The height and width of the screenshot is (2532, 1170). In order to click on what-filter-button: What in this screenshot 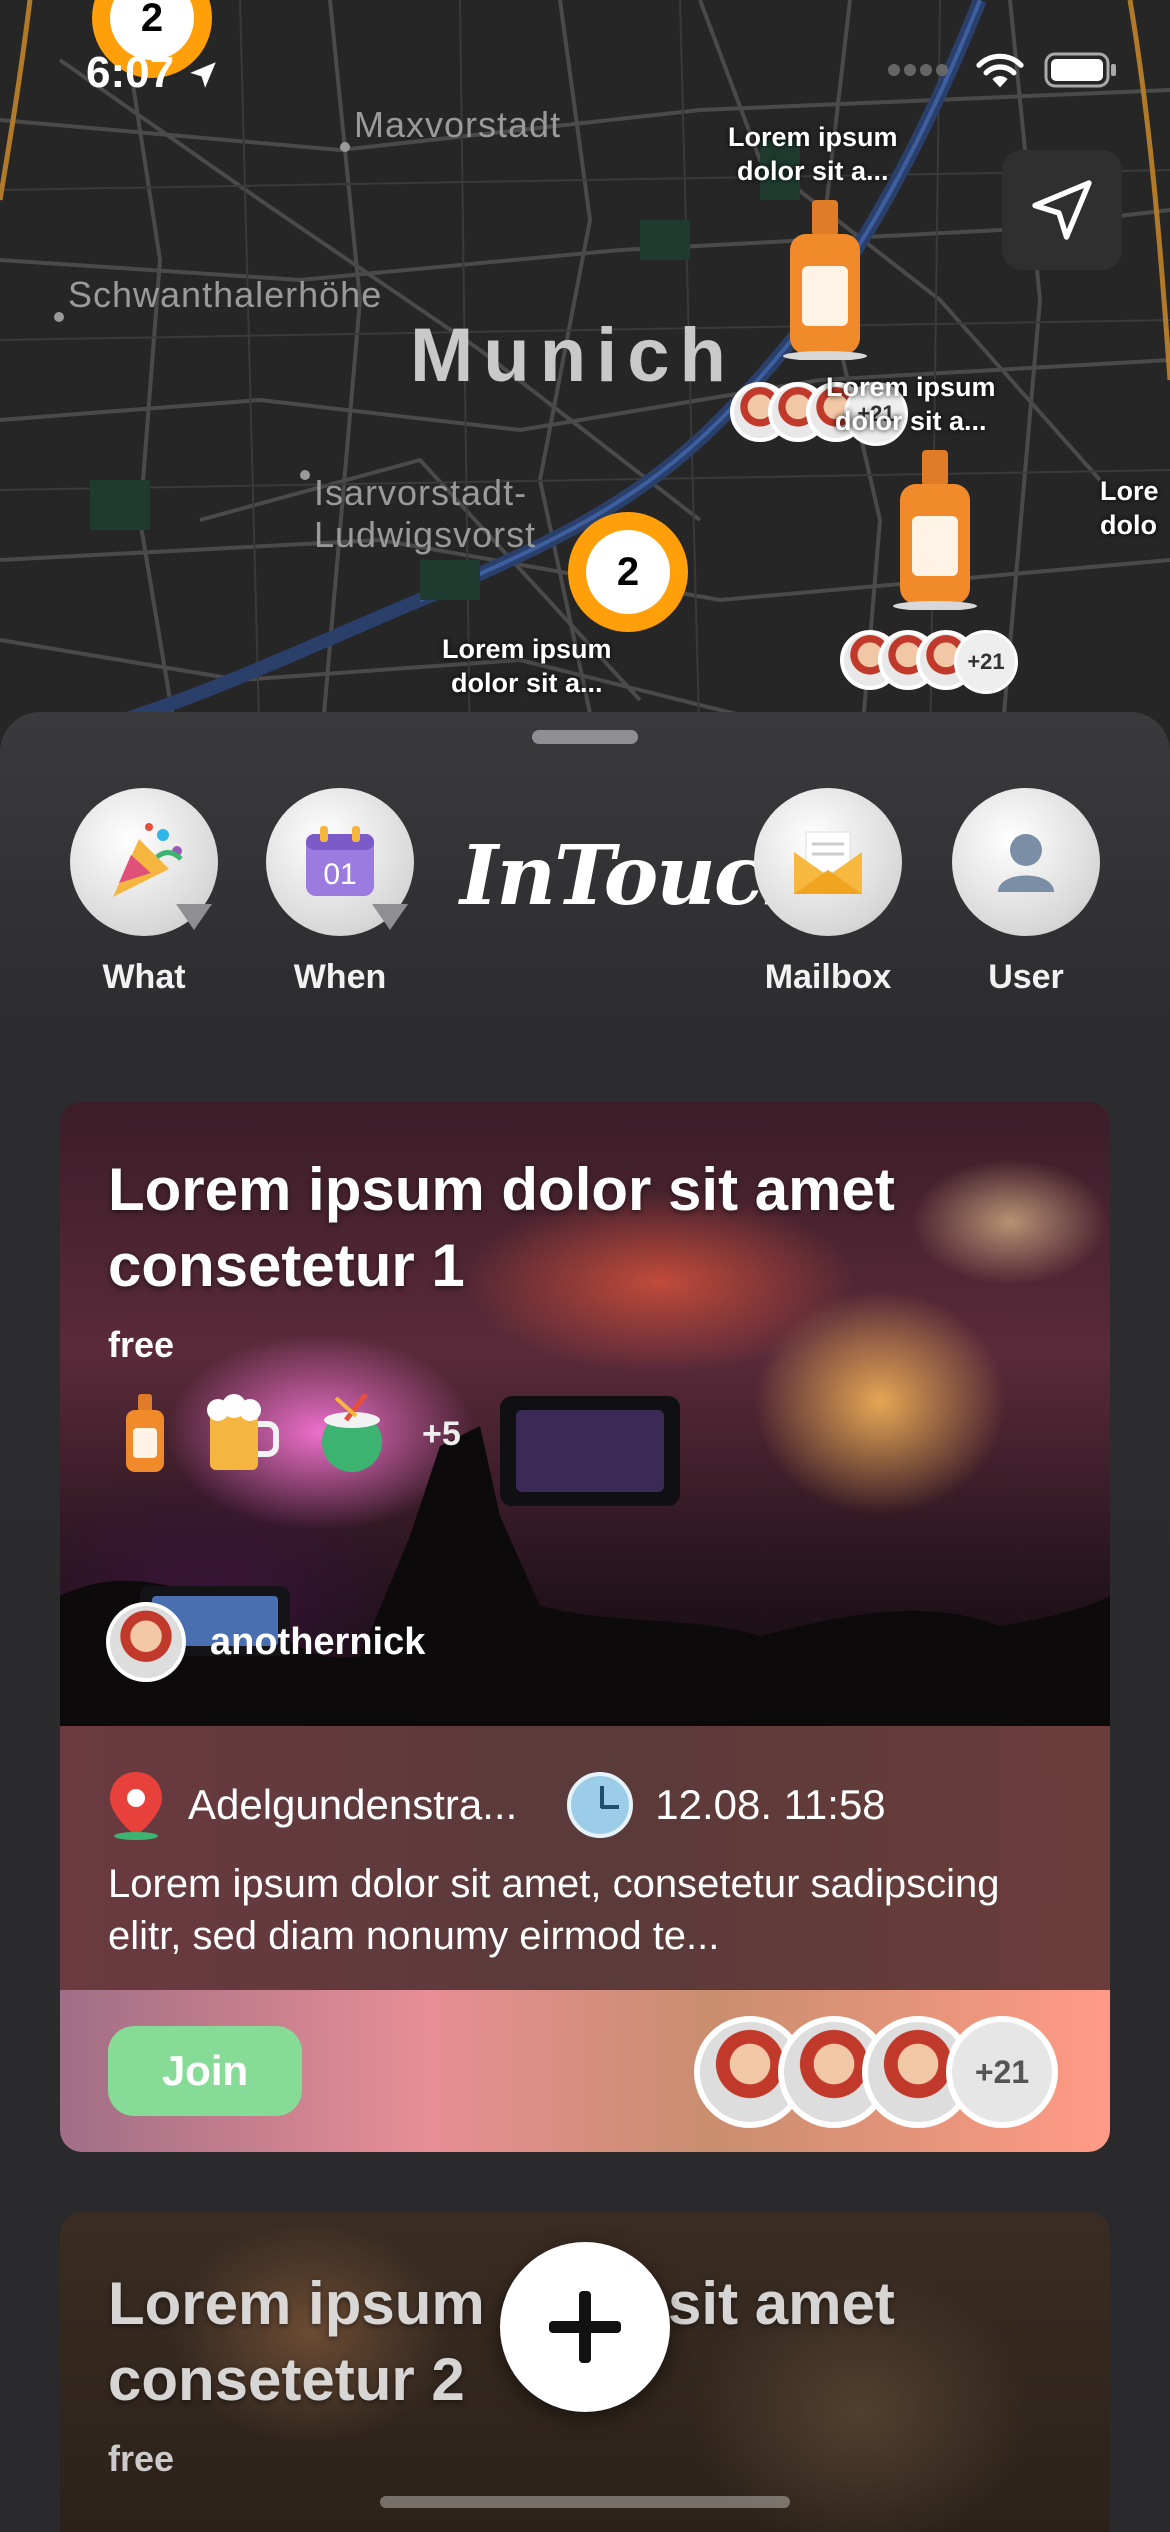, I will do `click(144, 892)`.